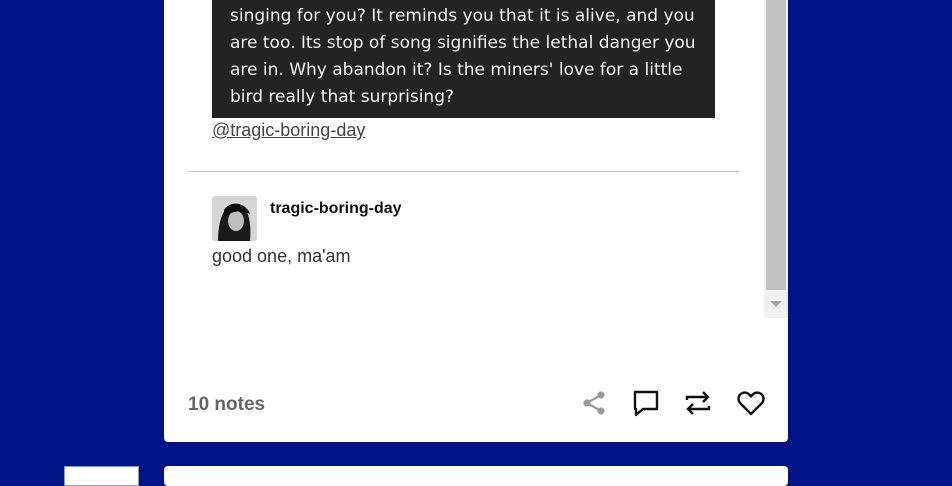 The width and height of the screenshot is (952, 486). What do you see at coordinates (226, 405) in the screenshot?
I see `notes-count: 10 notes` at bounding box center [226, 405].